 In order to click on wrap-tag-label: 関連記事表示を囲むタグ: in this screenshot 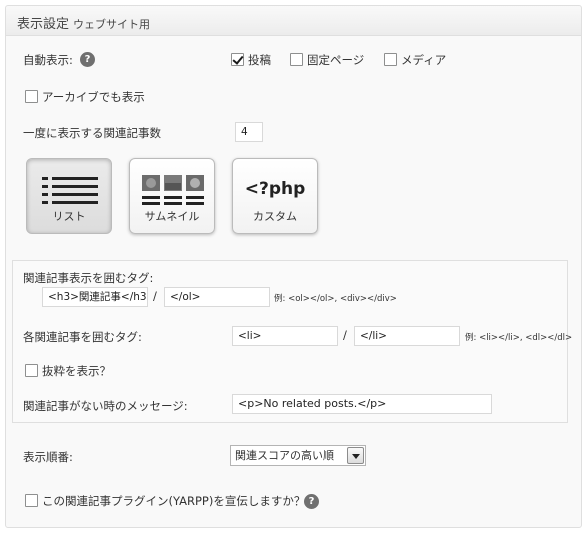, I will do `click(88, 278)`.